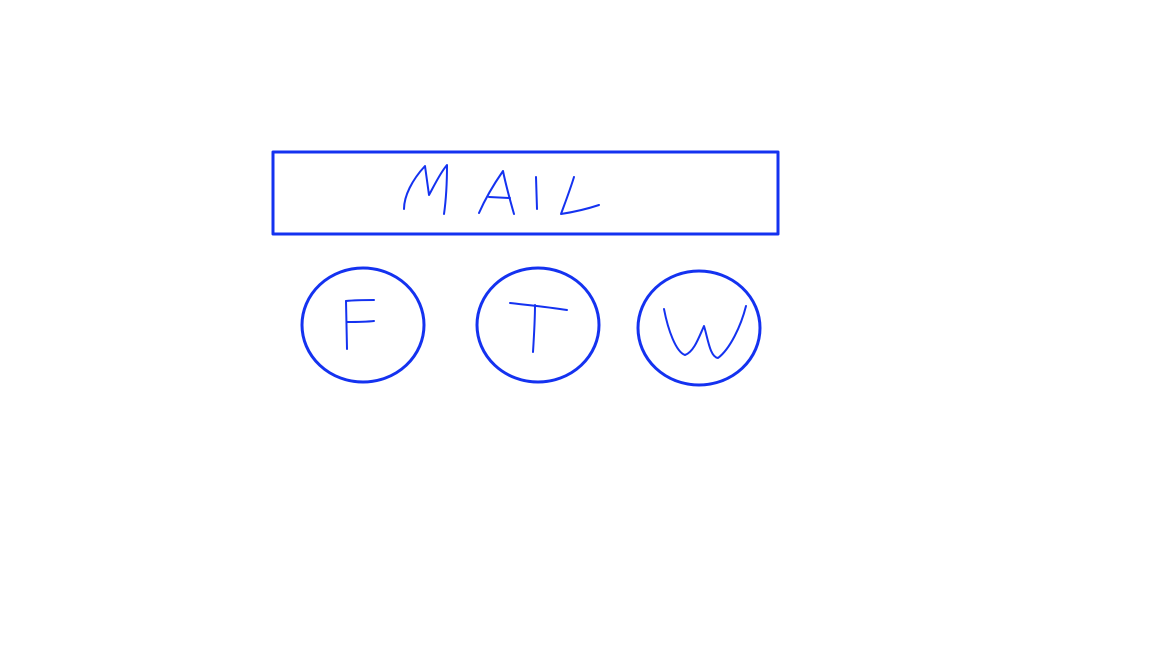  Describe the element at coordinates (705, 332) in the screenshot. I see `web-letter-w` at that location.